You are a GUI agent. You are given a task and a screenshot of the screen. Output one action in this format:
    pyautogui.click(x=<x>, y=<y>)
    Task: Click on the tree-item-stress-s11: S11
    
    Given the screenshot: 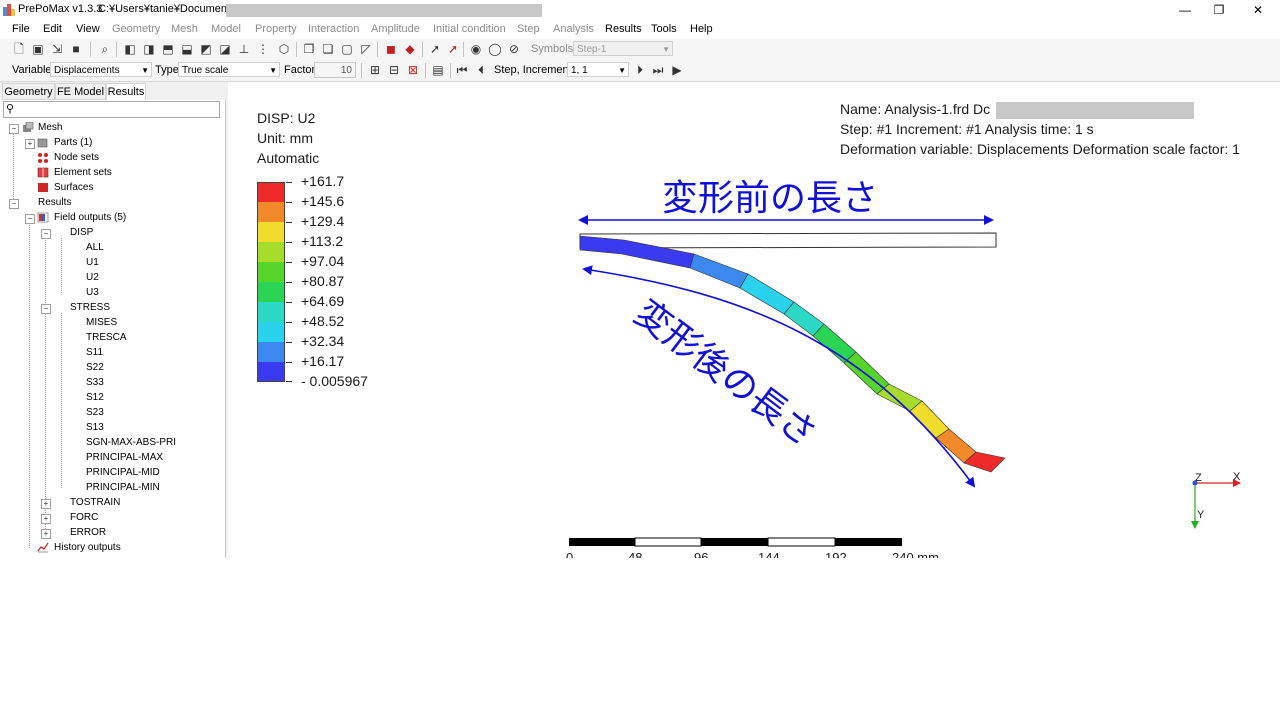 What is the action you would take?
    pyautogui.click(x=94, y=353)
    